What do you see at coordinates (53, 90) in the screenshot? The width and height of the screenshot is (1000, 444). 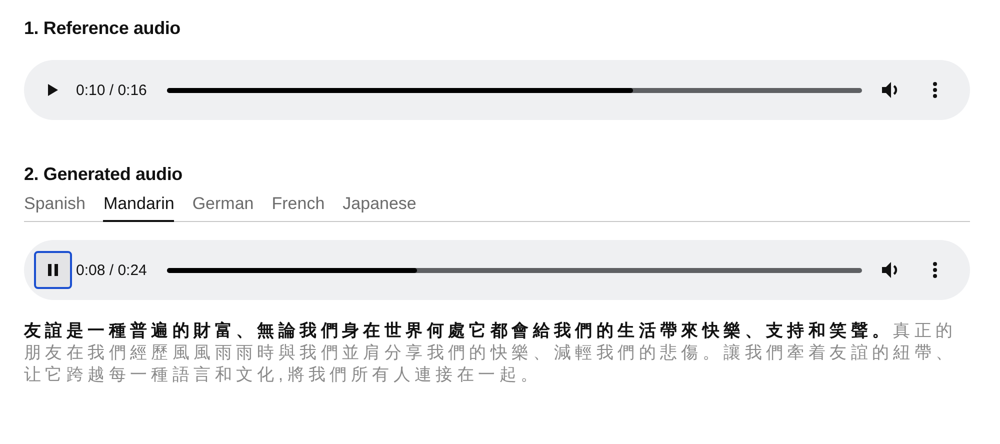 I see `play-icon` at bounding box center [53, 90].